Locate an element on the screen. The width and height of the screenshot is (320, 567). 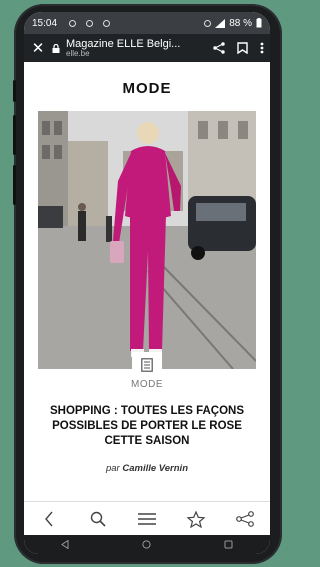
browser-toolbar: ✕ Magazine ELLE Belgi... elle.be is located at coordinates (147, 48).